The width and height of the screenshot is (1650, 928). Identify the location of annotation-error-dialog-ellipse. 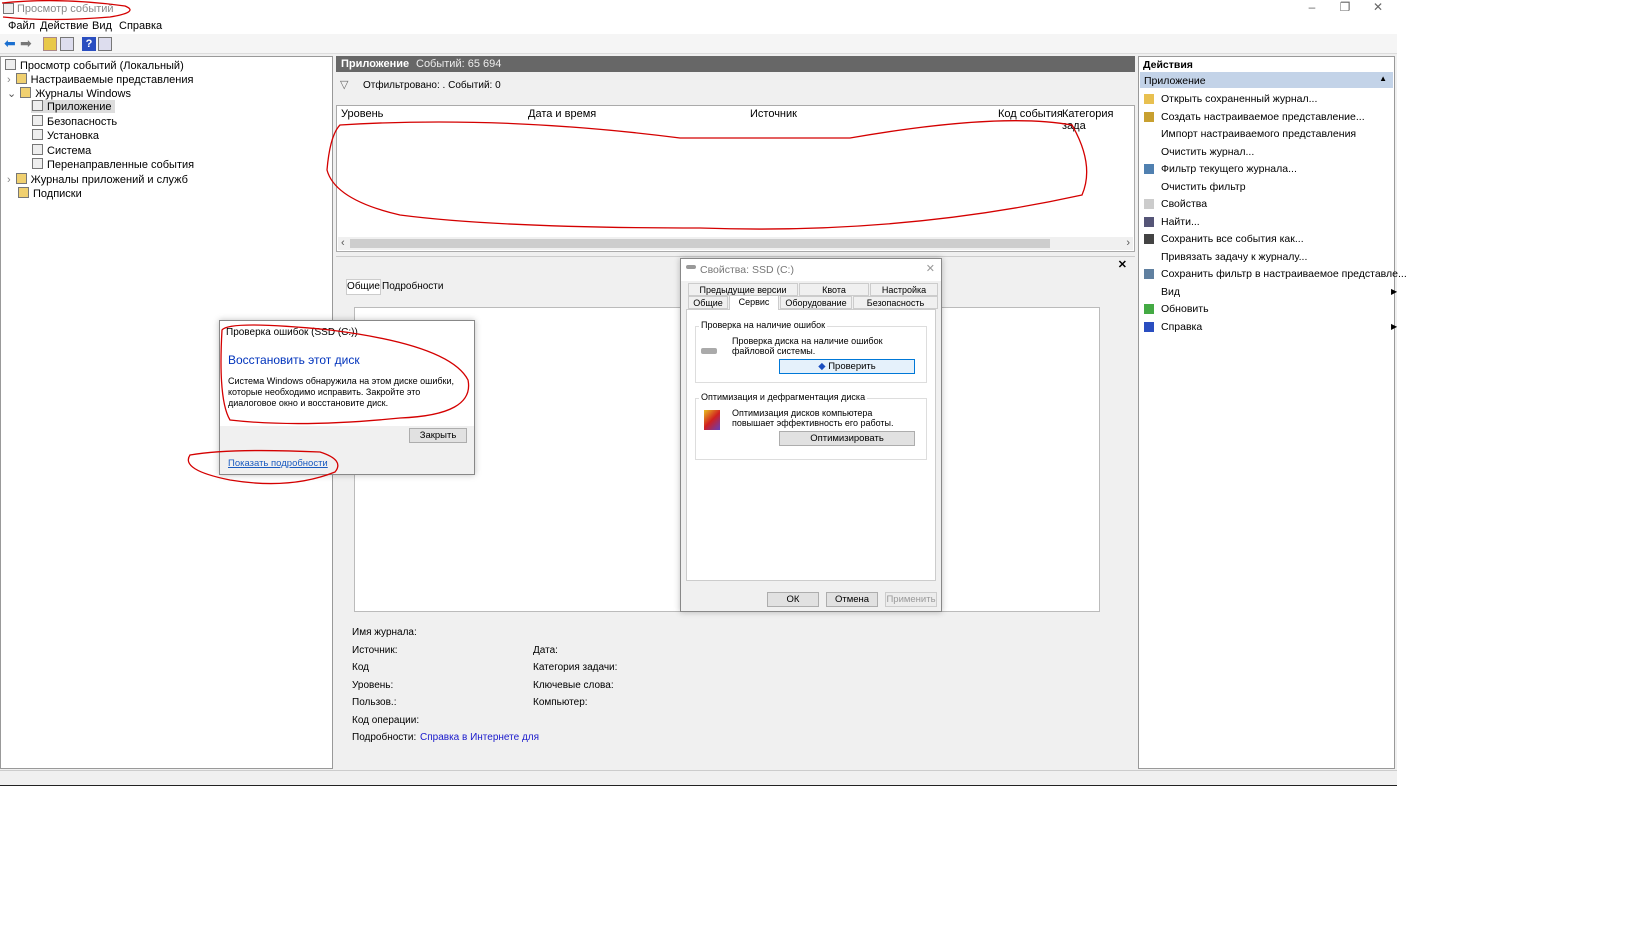
(345, 374).